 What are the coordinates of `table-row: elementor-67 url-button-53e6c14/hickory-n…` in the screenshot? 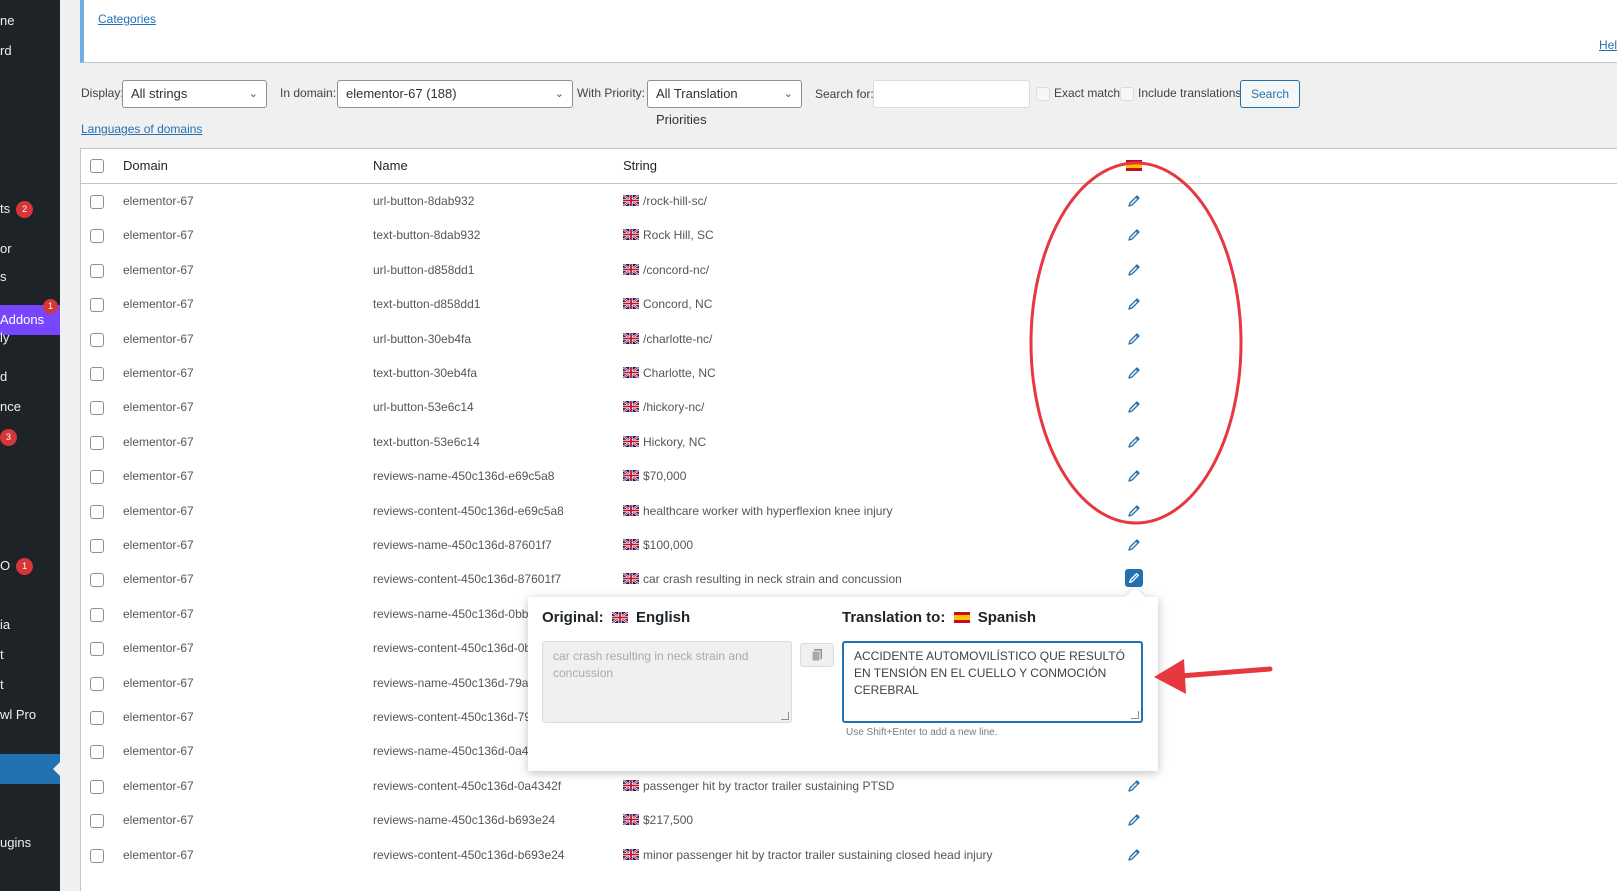 It's located at (849, 408).